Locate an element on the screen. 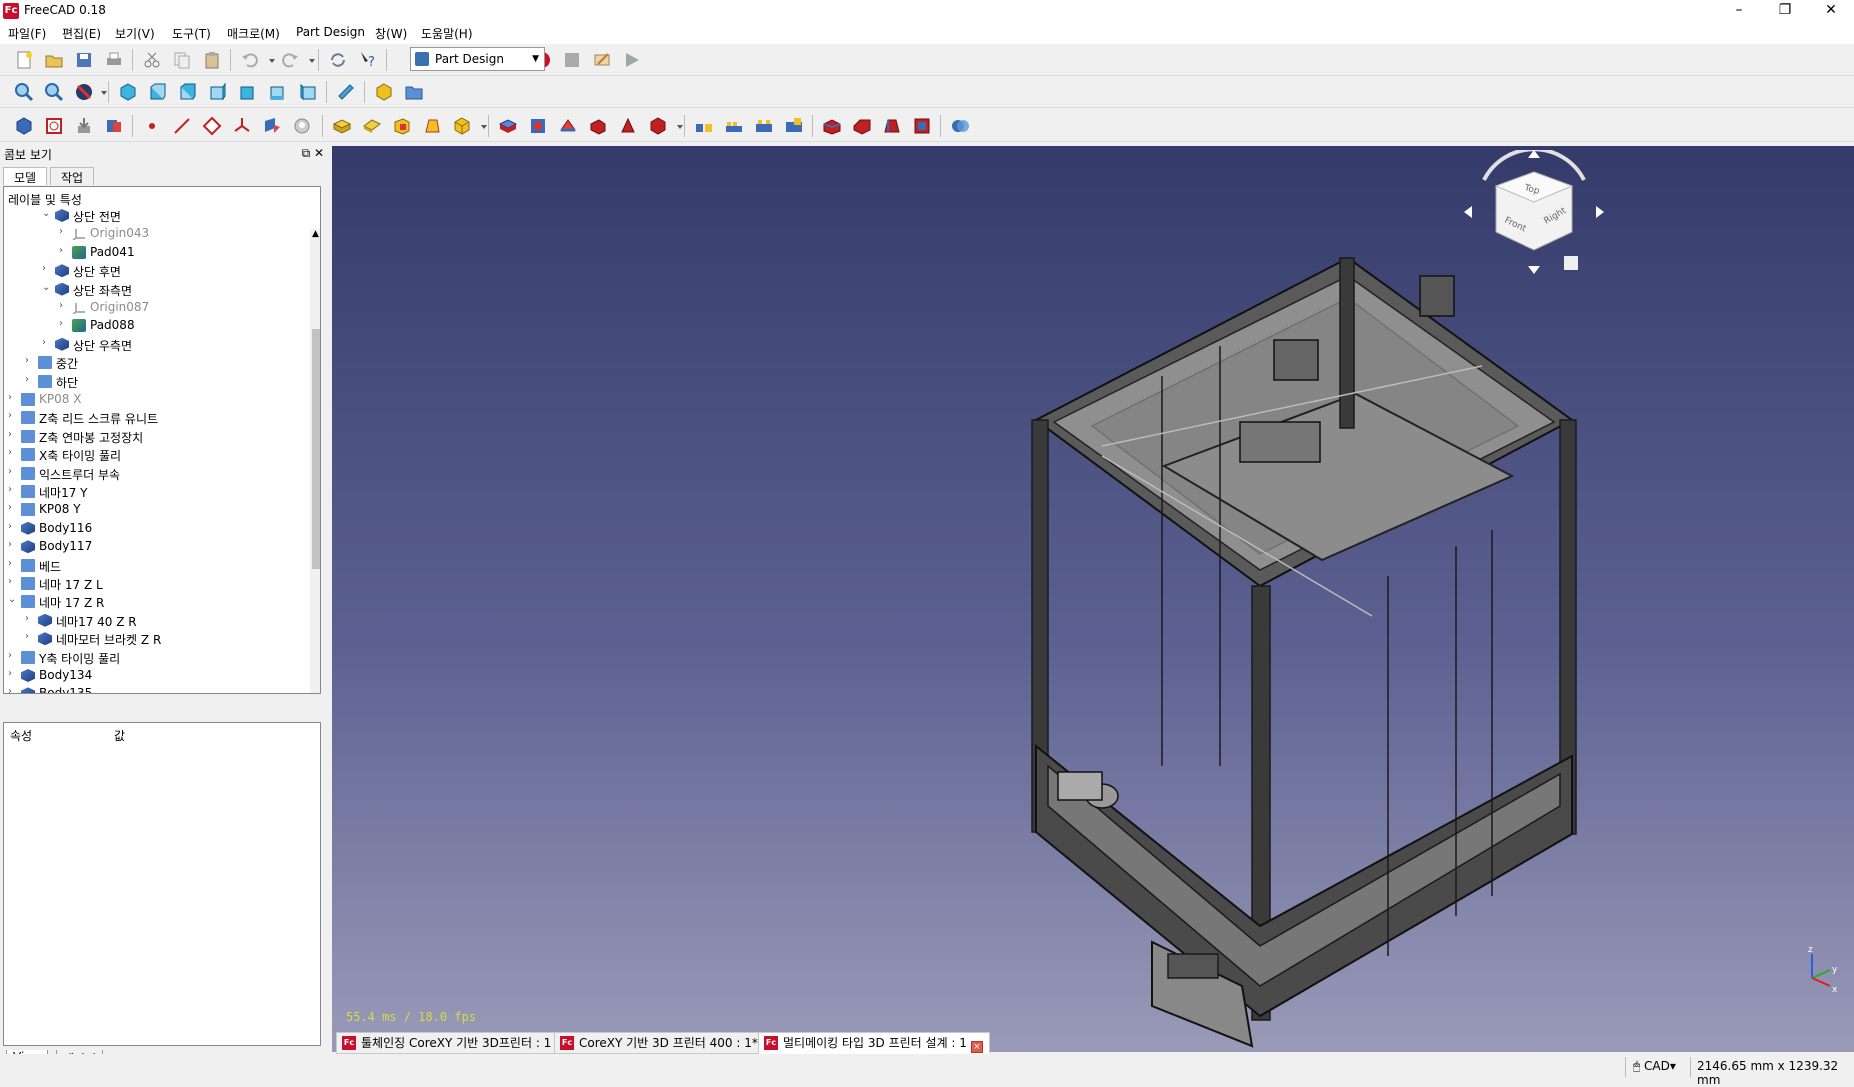  tree-item: › Z축 리드 스크류 유니트 is located at coordinates (154, 418).